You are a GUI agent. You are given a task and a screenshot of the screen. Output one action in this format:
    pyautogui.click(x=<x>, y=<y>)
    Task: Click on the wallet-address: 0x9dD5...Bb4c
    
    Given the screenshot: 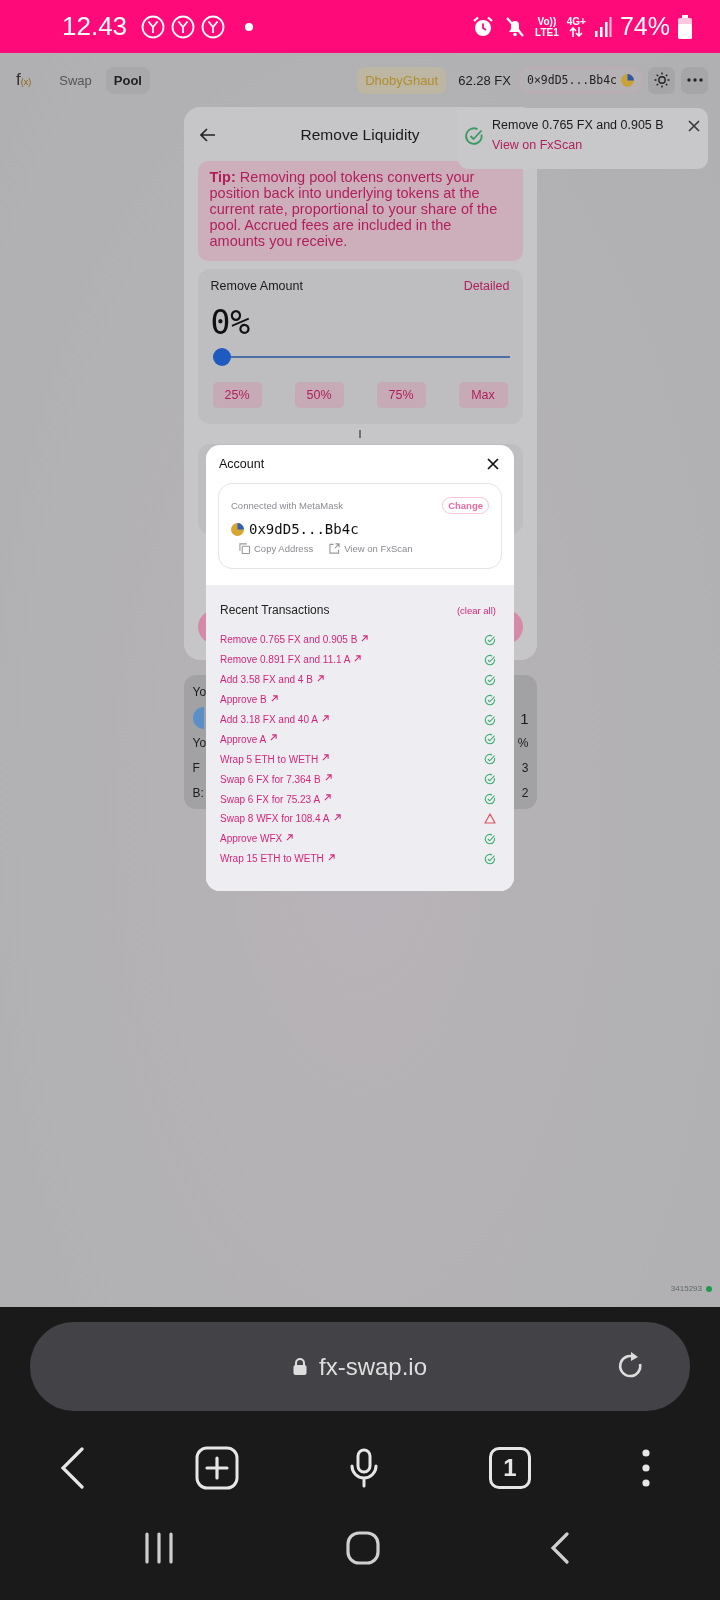 What is the action you would take?
    pyautogui.click(x=304, y=529)
    